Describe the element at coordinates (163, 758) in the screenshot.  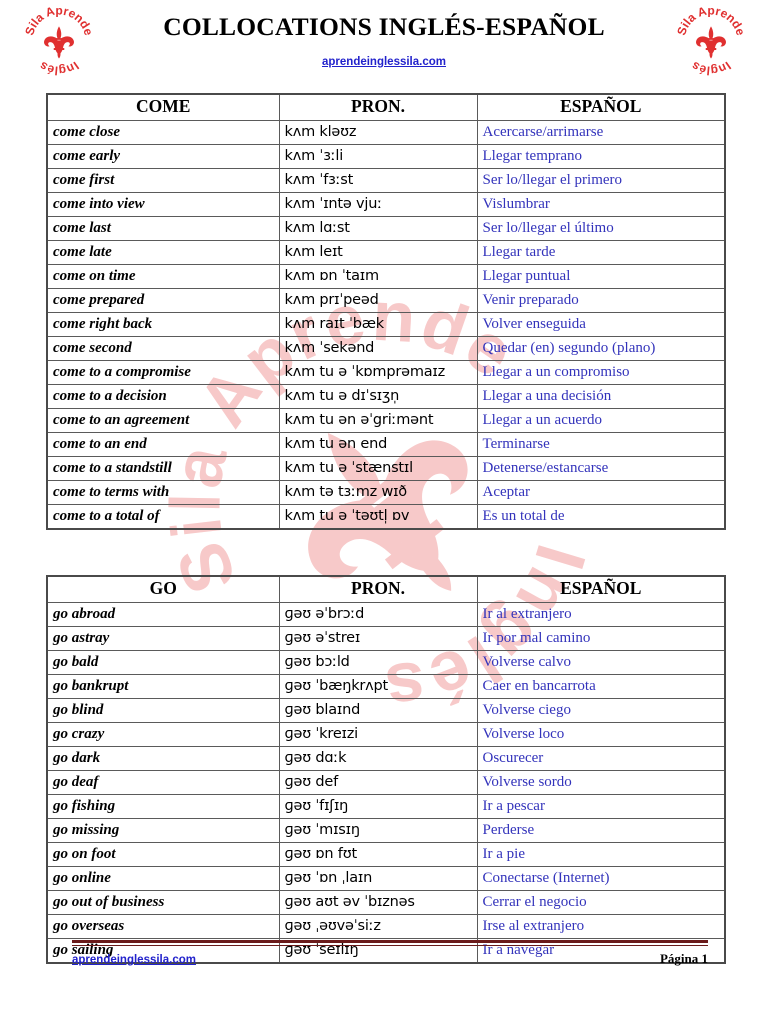
I see `cell-english: go dark` at that location.